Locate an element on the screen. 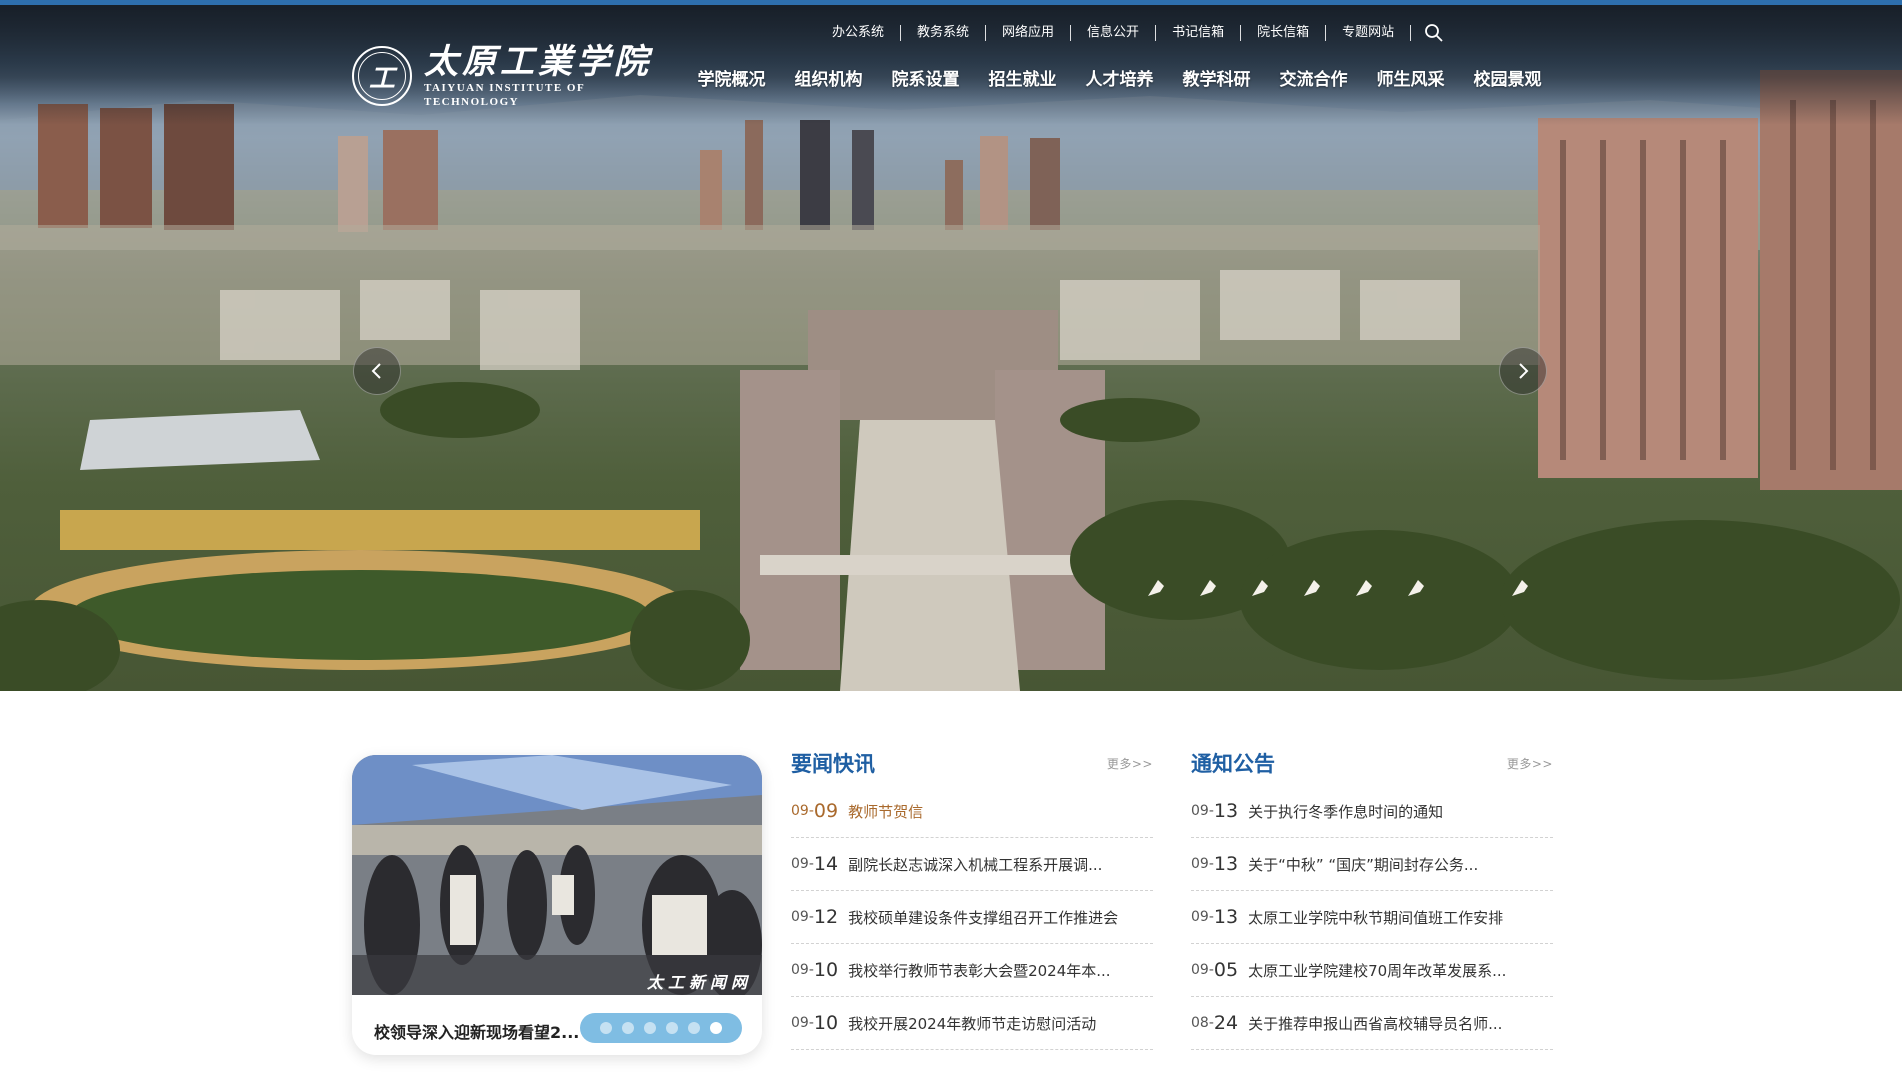  news-photo is located at coordinates (557, 875).